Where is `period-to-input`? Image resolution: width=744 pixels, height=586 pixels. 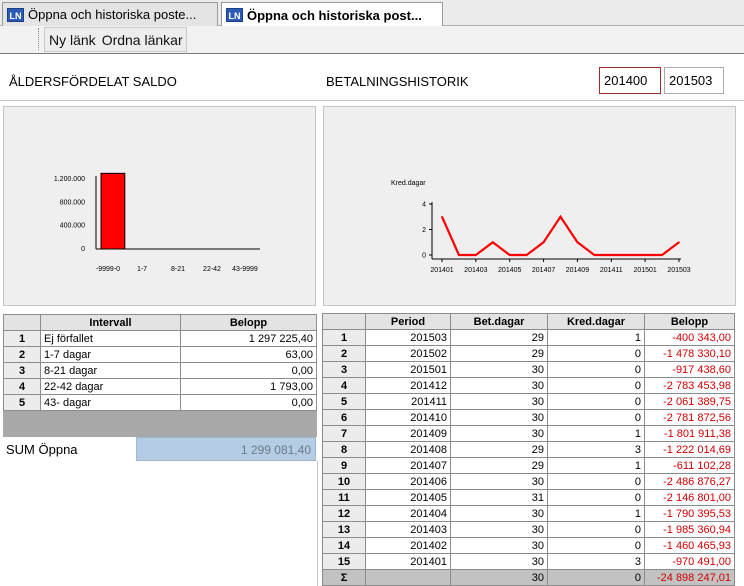 period-to-input is located at coordinates (694, 80).